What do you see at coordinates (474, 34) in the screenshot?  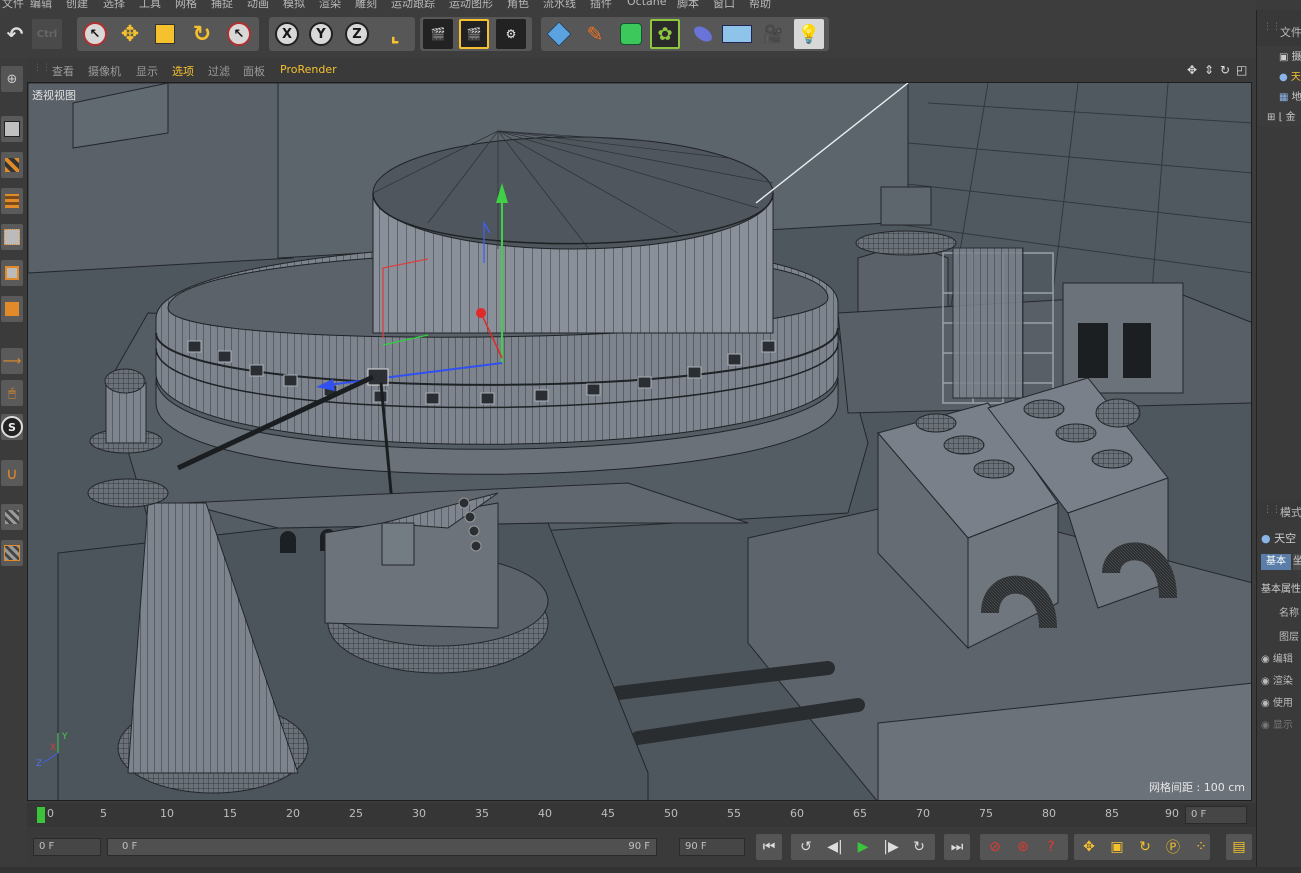 I see `render-picture-viewer-icon: 🎬` at bounding box center [474, 34].